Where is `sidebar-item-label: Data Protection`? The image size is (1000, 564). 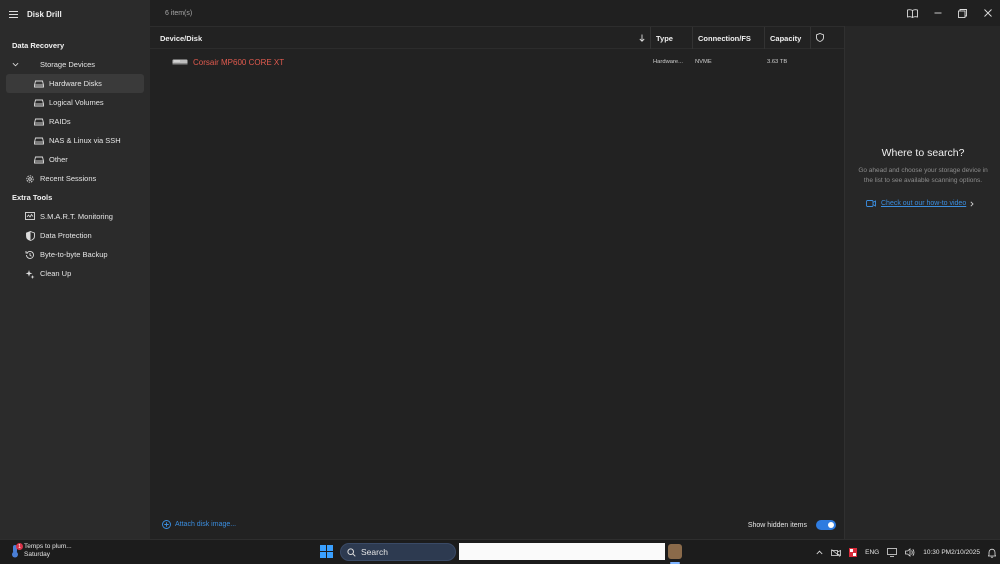 sidebar-item-label: Data Protection is located at coordinates (66, 235).